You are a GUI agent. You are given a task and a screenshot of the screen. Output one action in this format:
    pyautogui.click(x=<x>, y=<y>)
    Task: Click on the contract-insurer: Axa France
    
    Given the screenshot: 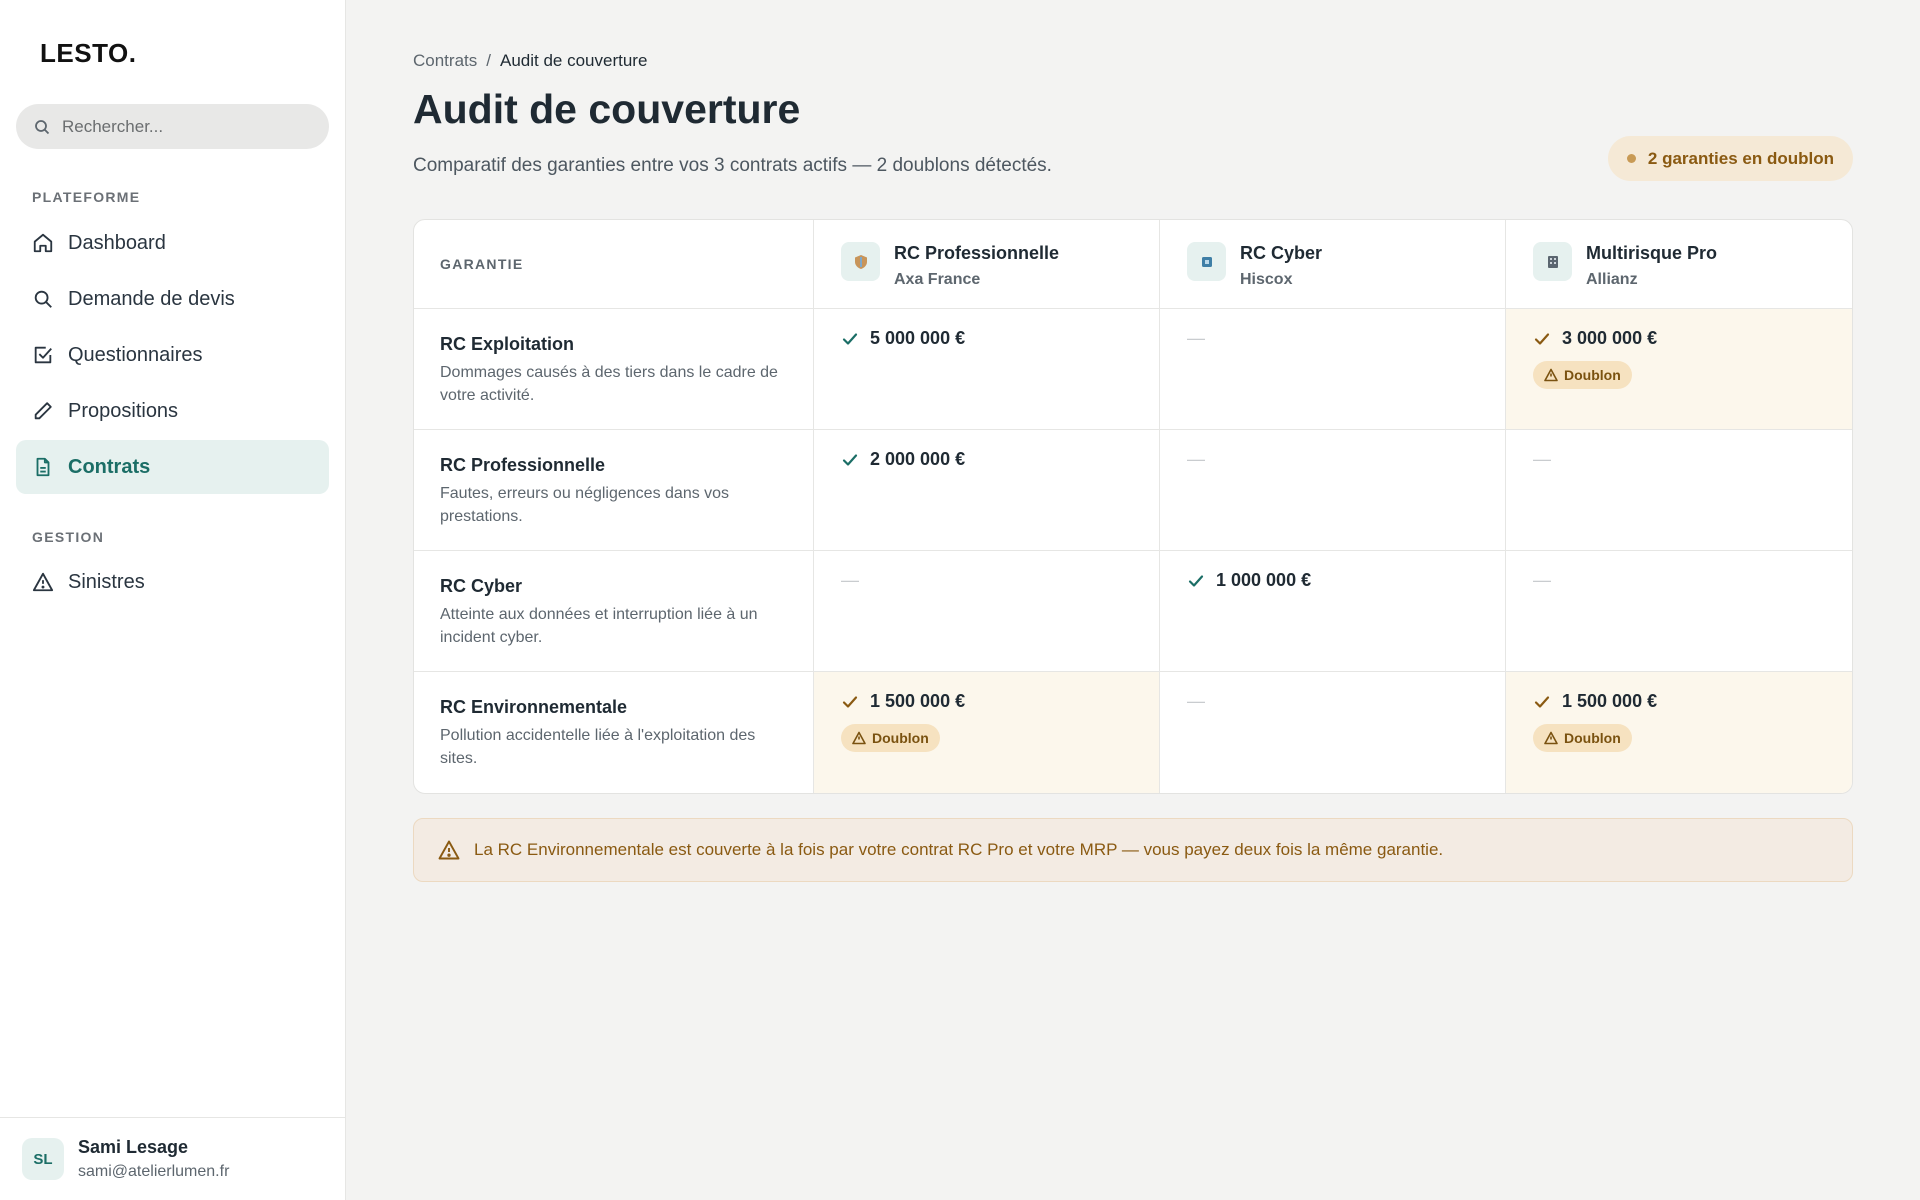 What is the action you would take?
    pyautogui.click(x=937, y=279)
    